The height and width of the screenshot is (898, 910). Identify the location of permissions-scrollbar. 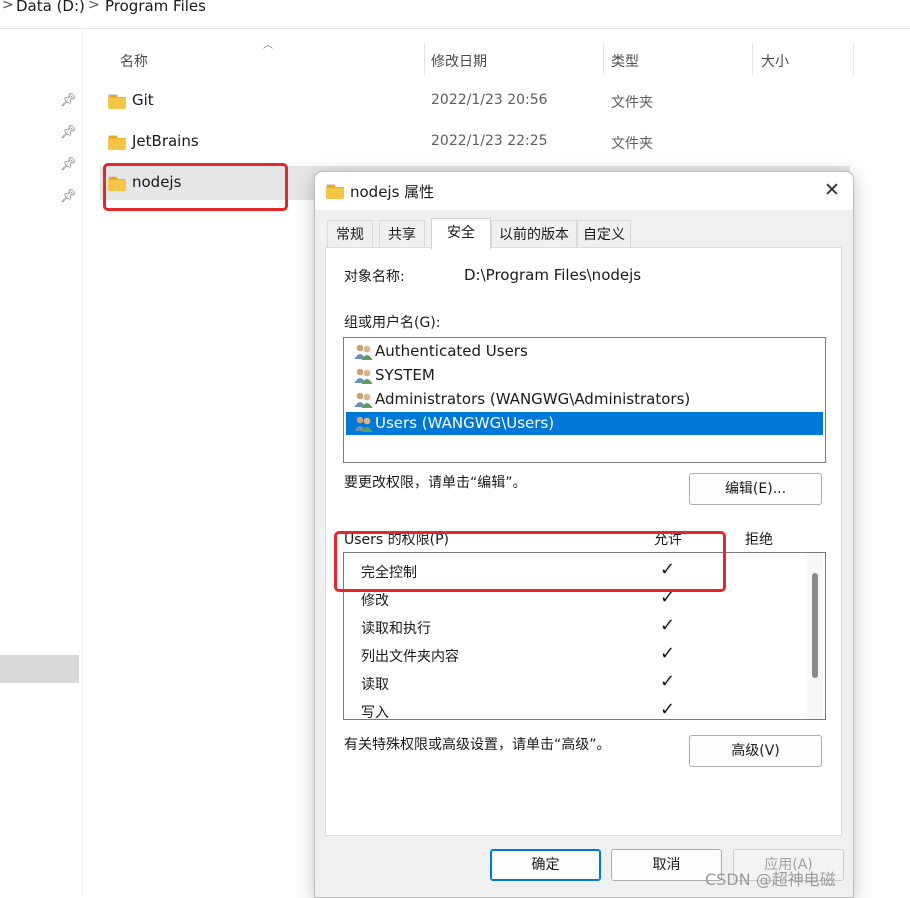
(815, 636).